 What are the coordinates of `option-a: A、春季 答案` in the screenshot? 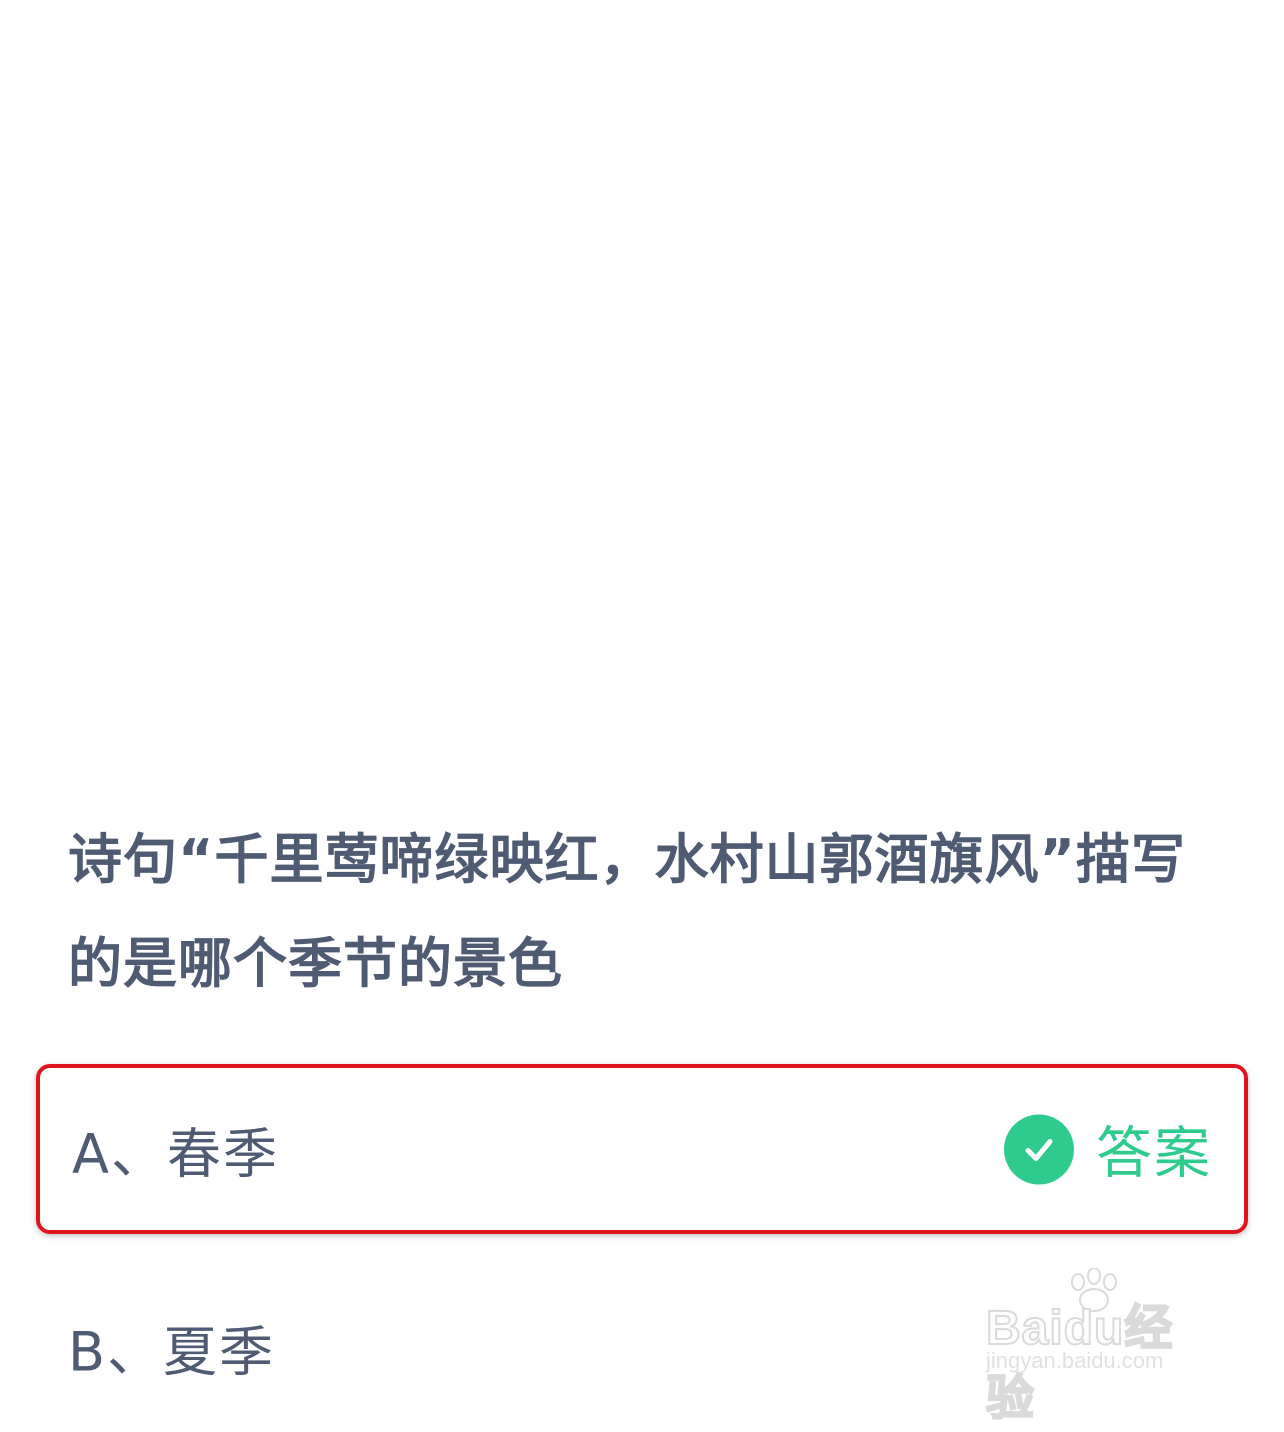 It's located at (642, 1149).